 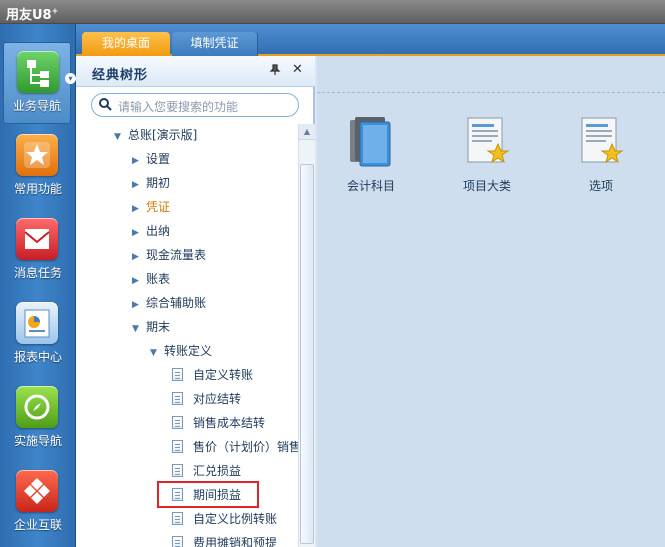 What do you see at coordinates (155, 135) in the screenshot?
I see `tree-node-general-ledger: ▼ 总账[演示版]` at bounding box center [155, 135].